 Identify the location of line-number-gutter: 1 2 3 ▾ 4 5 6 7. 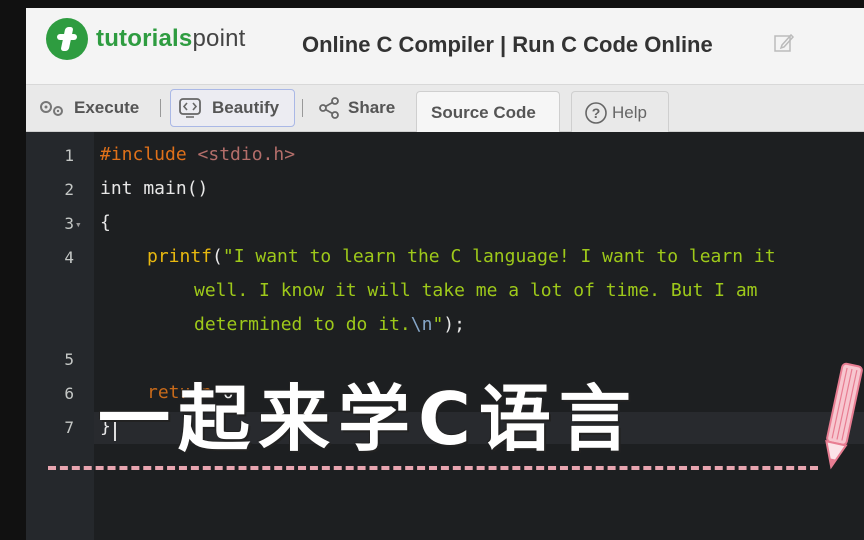
(60, 336).